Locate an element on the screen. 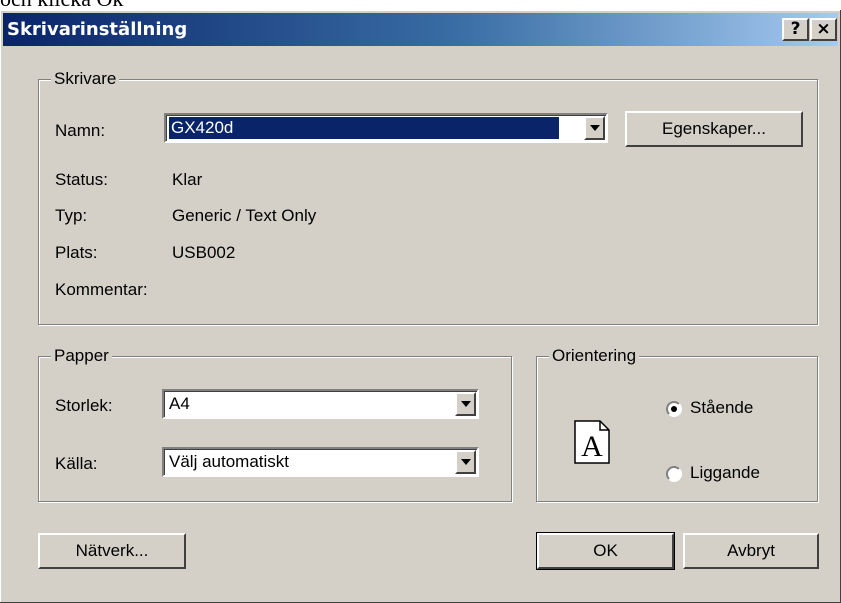 The height and width of the screenshot is (603, 841). status-value: Klar is located at coordinates (187, 179).